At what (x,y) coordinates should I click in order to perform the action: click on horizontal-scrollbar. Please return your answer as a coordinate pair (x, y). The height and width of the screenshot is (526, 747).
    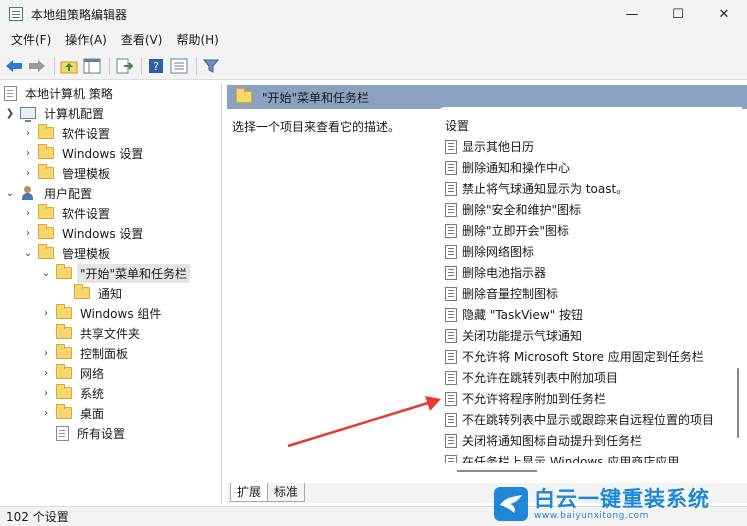
    Looking at the image, I should click on (497, 471).